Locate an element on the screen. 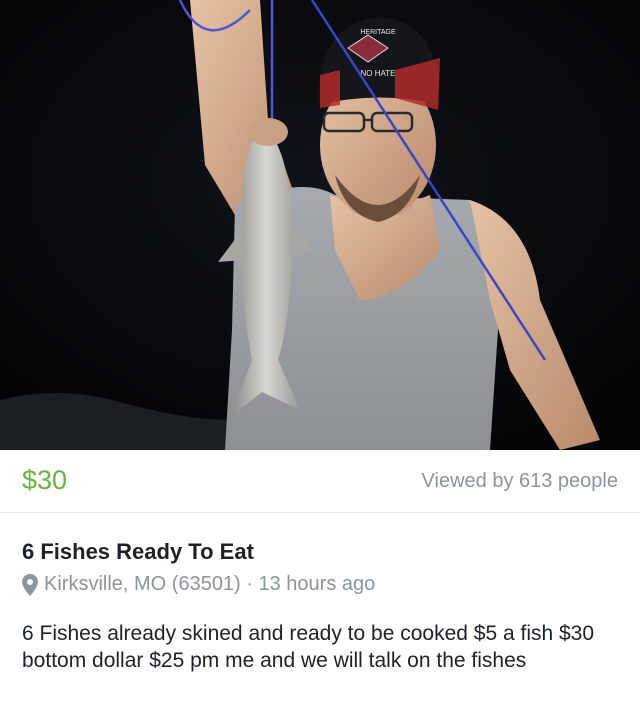 The width and height of the screenshot is (640, 711). price-row: $30 Viewed by 613 people is located at coordinates (320, 481).